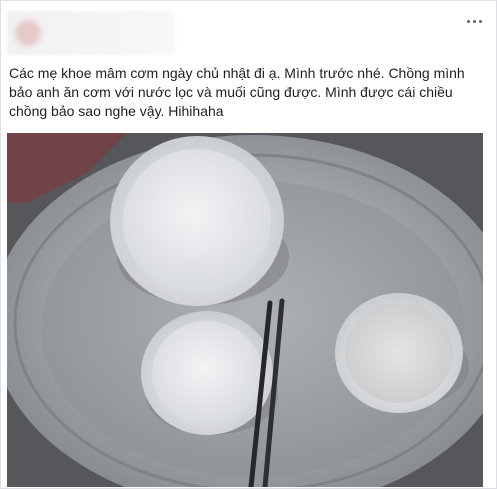 This screenshot has width=497, height=489. I want to click on post-header, so click(248, 30).